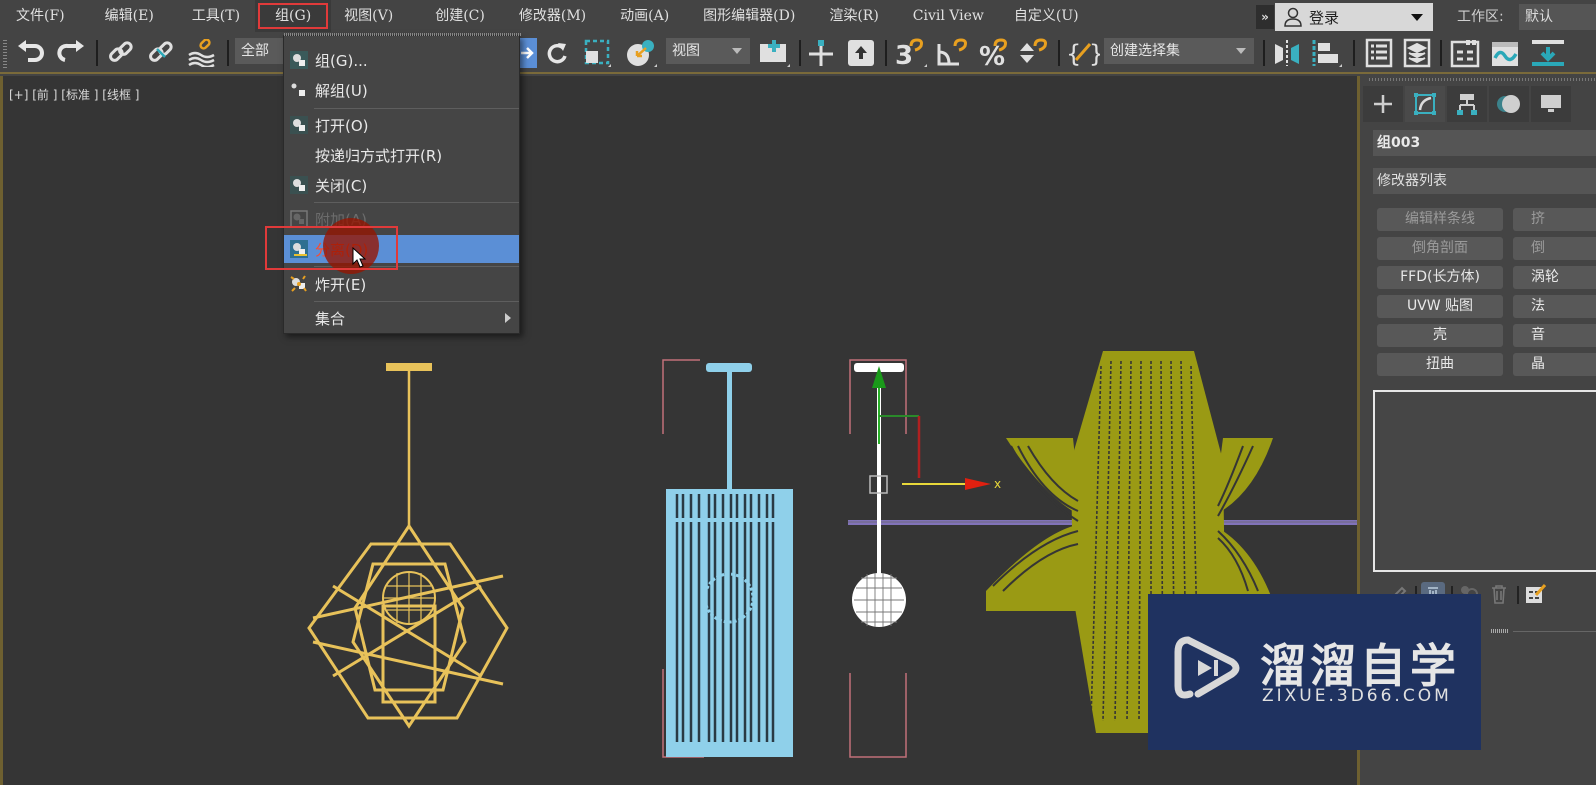 The image size is (1596, 785). What do you see at coordinates (401, 90) in the screenshot?
I see `menu-item-ungroup: 解组(U)` at bounding box center [401, 90].